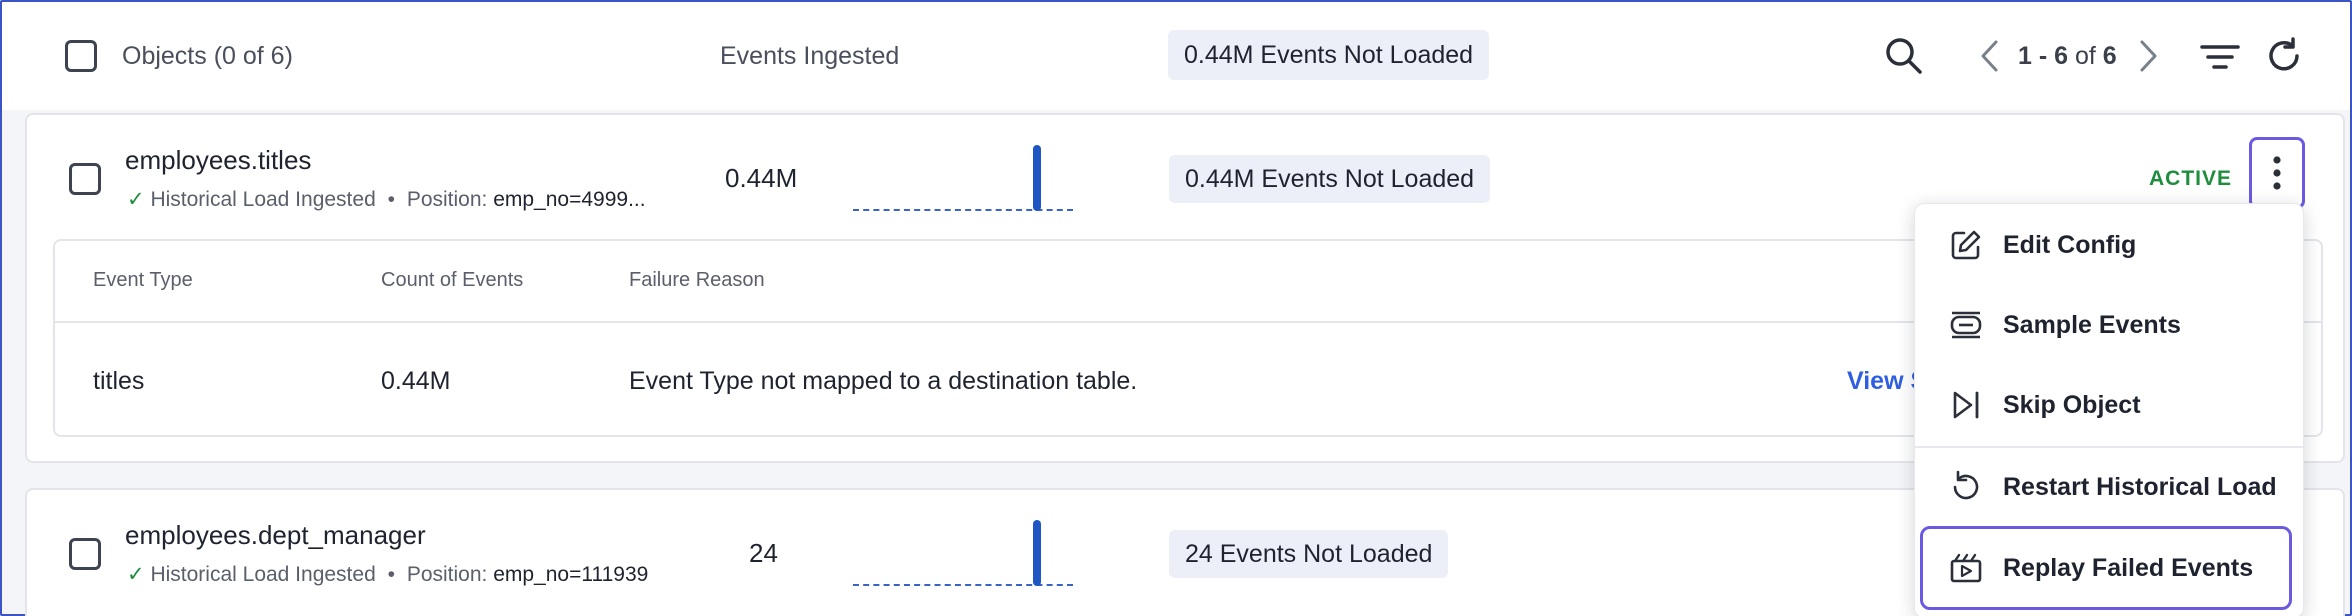 The image size is (2352, 616). What do you see at coordinates (2140, 486) in the screenshot?
I see `menu-item-label: Restart Historical Load` at bounding box center [2140, 486].